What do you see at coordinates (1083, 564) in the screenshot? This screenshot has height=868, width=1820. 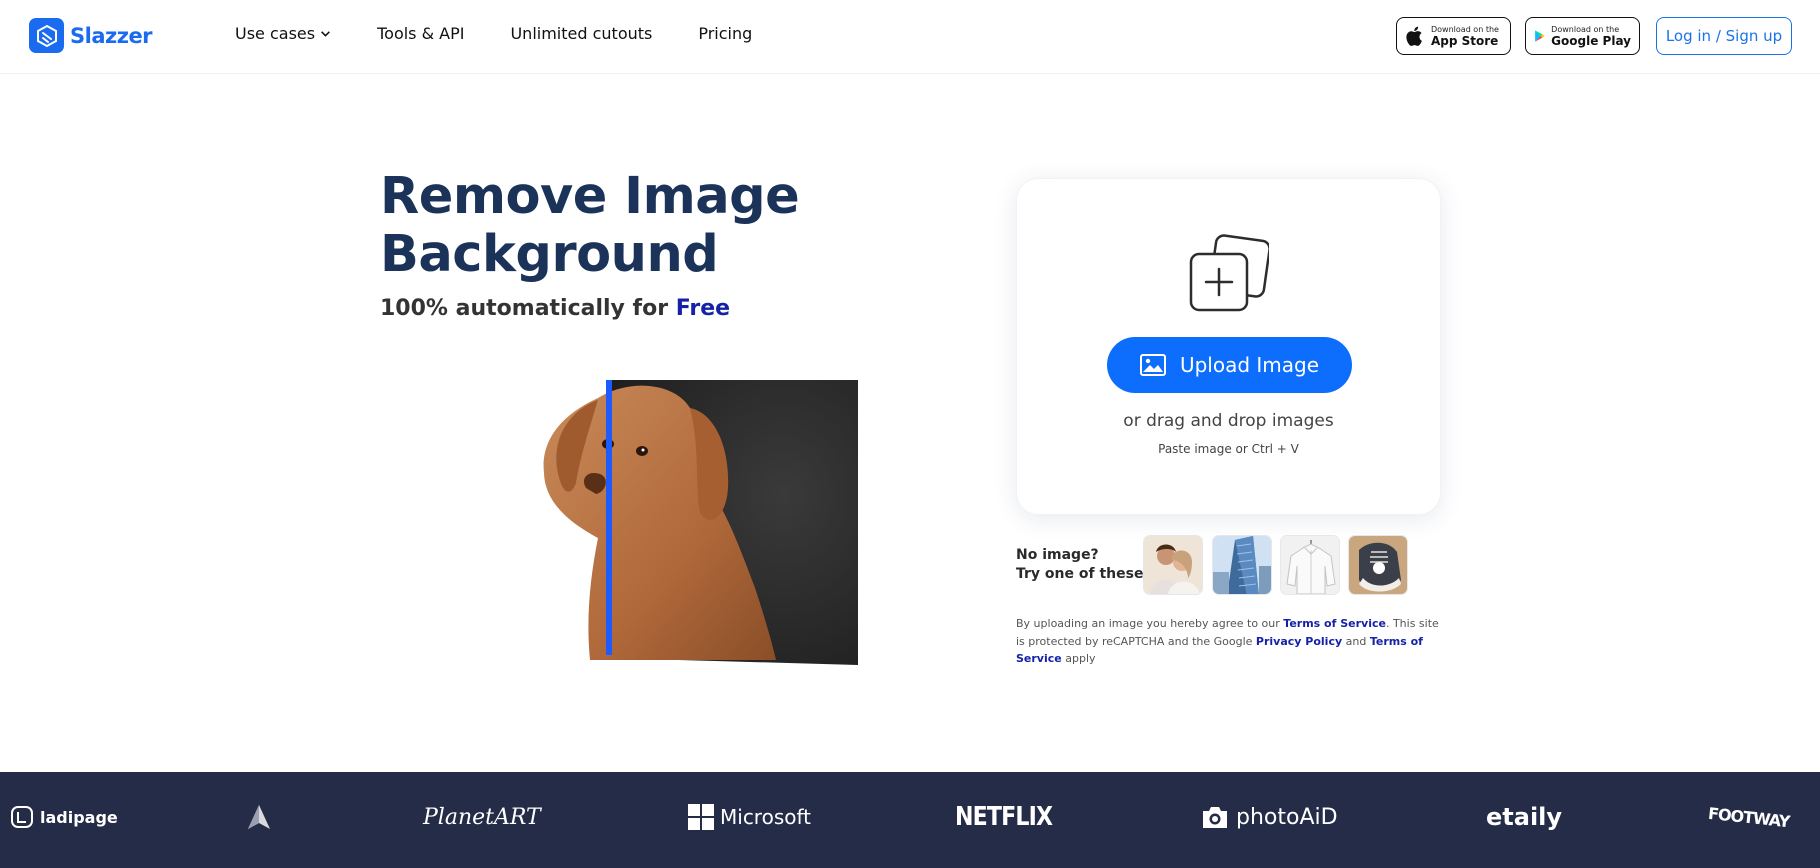 I see `try-samples-label: No image? Try one of these:` at bounding box center [1083, 564].